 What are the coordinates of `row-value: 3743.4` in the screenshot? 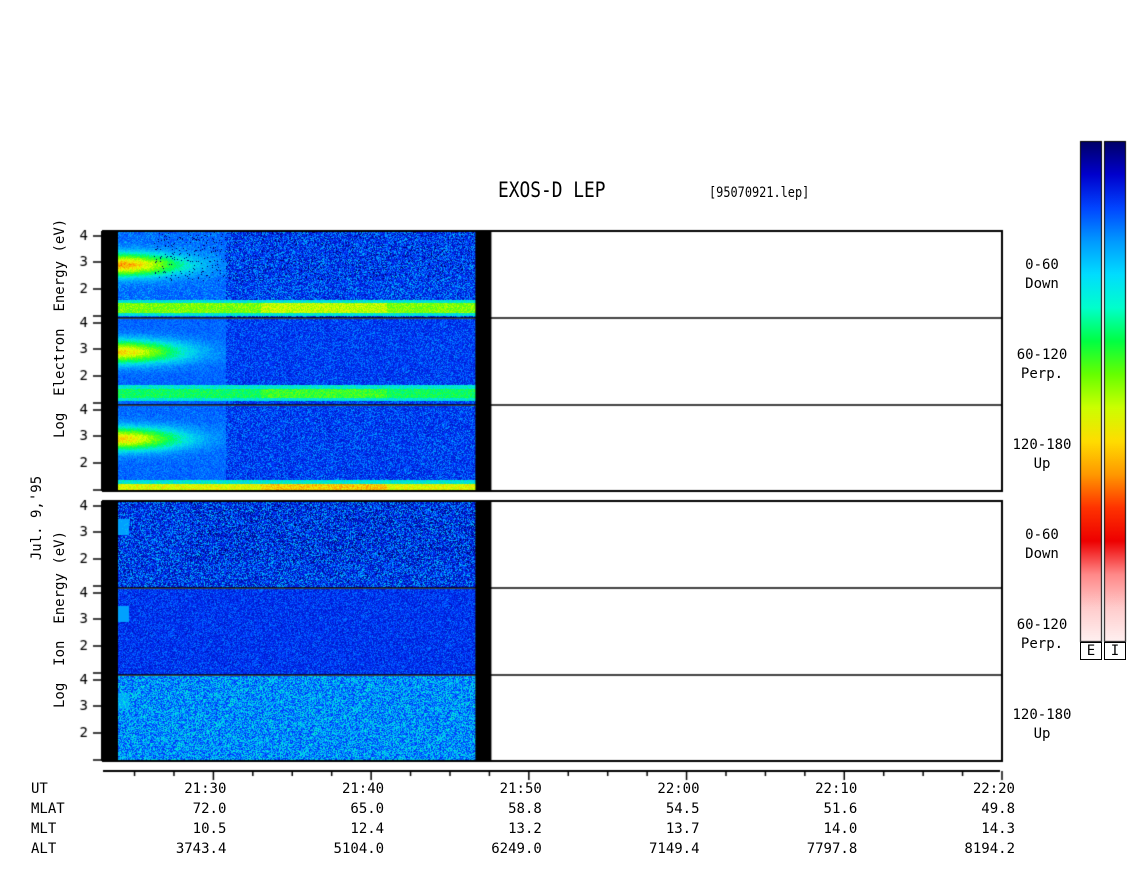 It's located at (201, 849).